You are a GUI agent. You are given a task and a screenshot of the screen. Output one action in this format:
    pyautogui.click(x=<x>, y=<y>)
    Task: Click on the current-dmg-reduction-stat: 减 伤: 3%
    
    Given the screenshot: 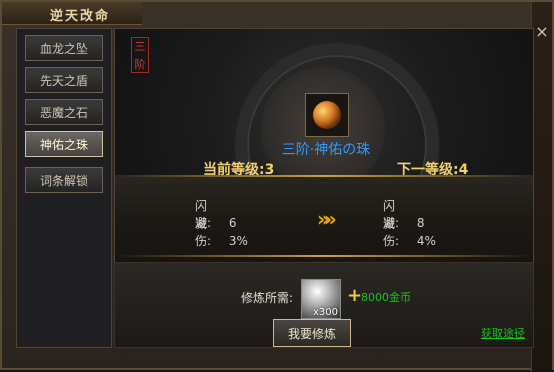 What is the action you would take?
    pyautogui.click(x=230, y=232)
    